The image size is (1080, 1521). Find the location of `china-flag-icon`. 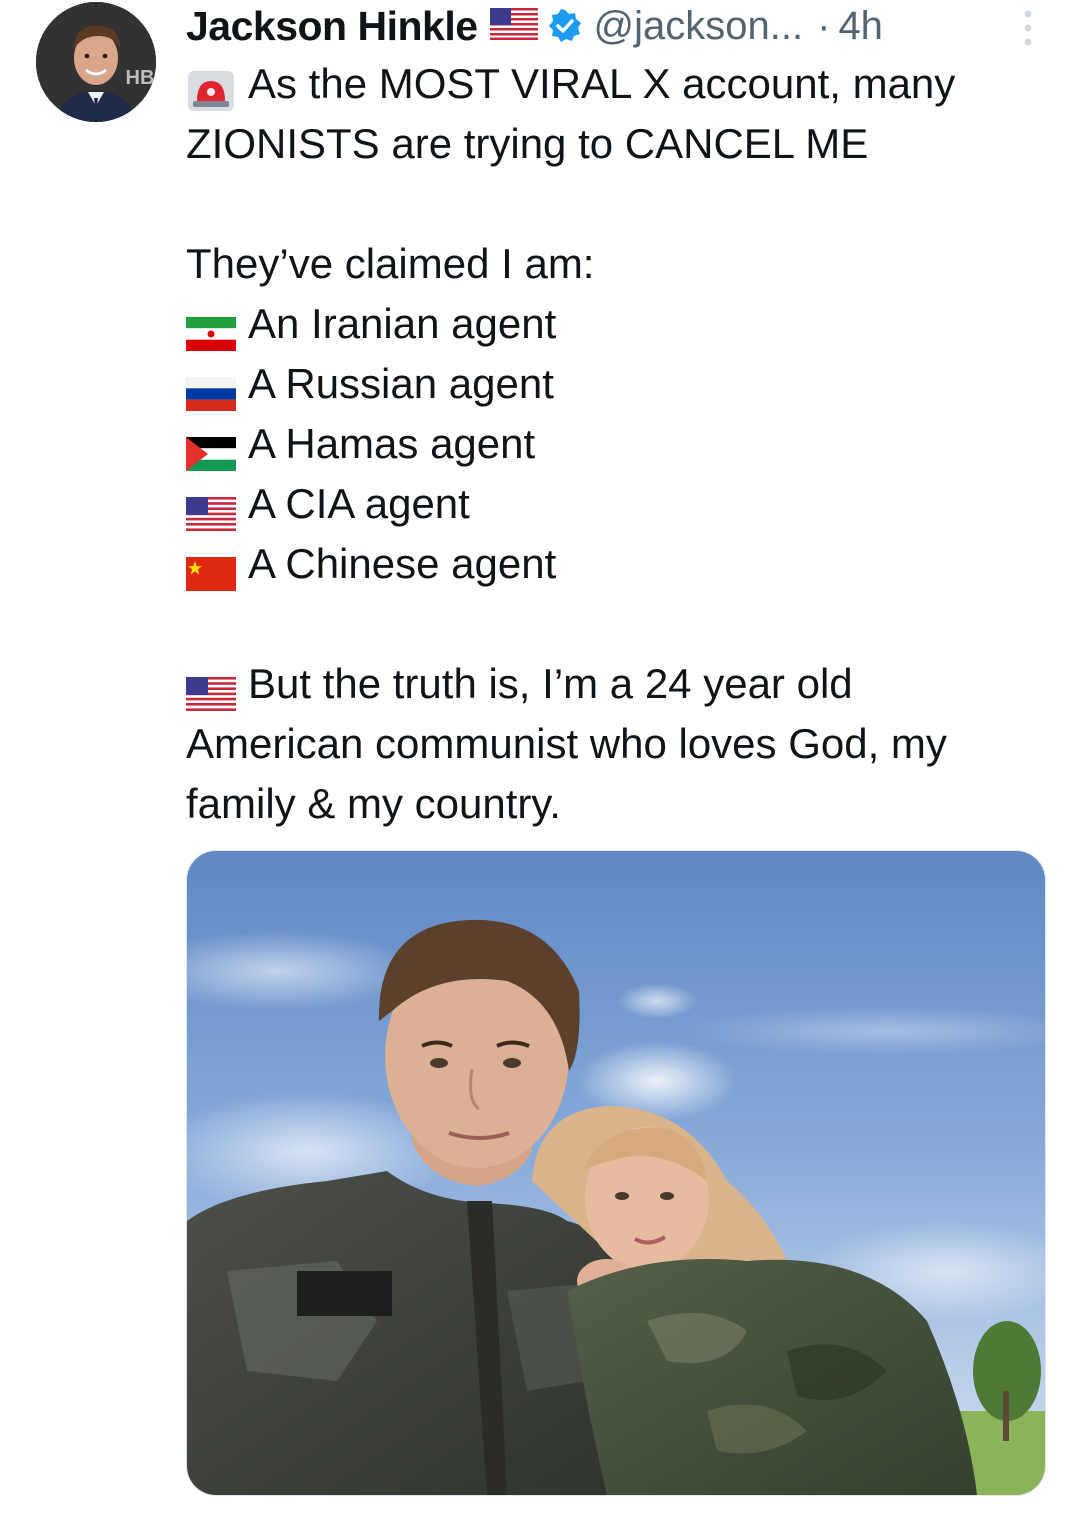

china-flag-icon is located at coordinates (211, 569).